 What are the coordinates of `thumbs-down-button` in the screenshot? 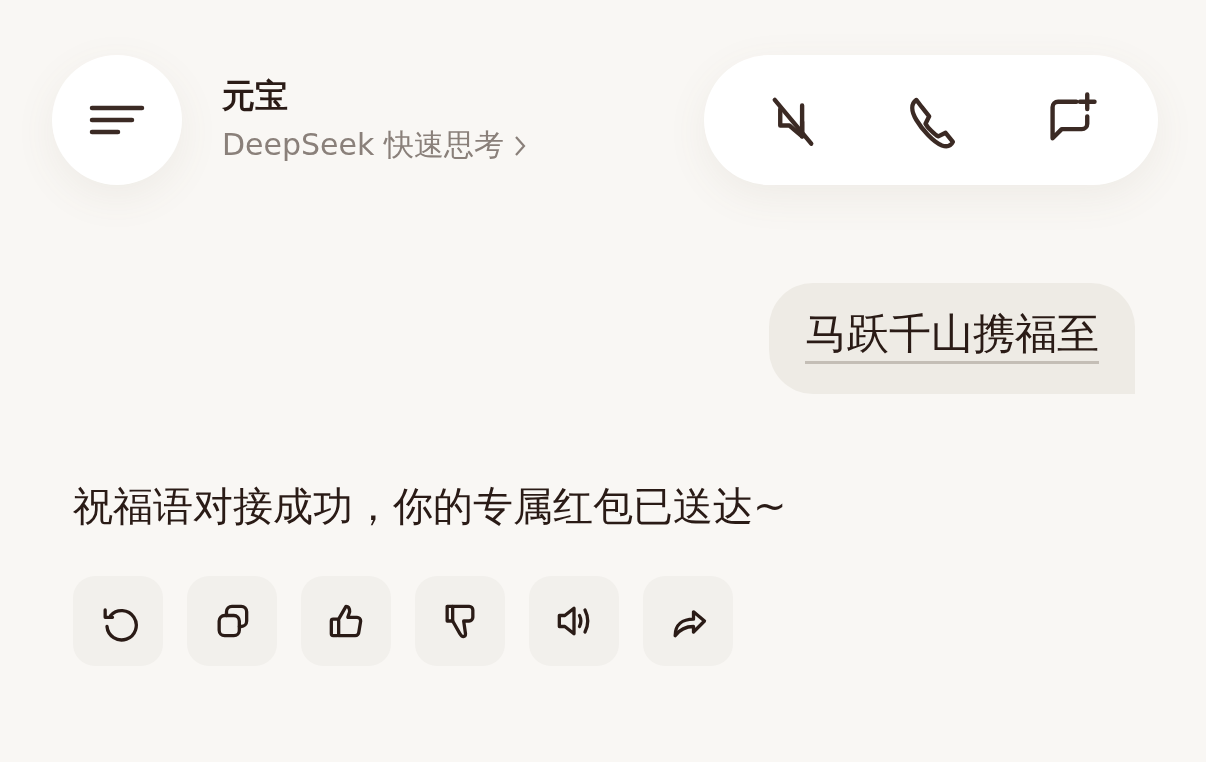 It's located at (460, 621).